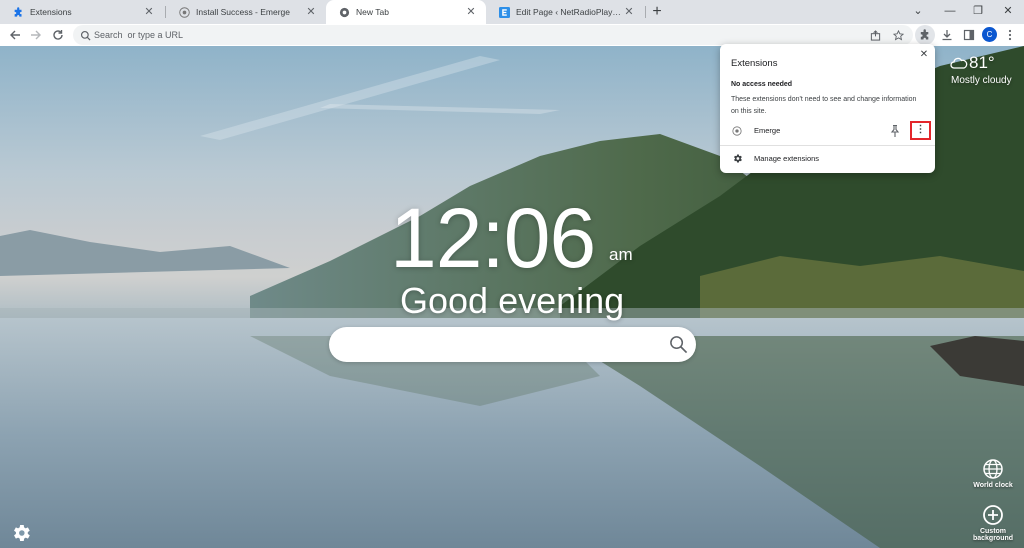  I want to click on tab-separator, so click(645, 12).